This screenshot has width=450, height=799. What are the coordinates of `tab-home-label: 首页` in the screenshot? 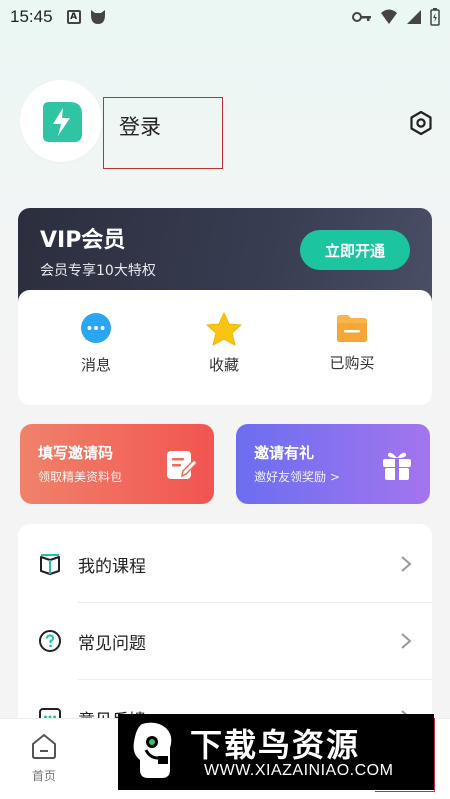 It's located at (43, 776).